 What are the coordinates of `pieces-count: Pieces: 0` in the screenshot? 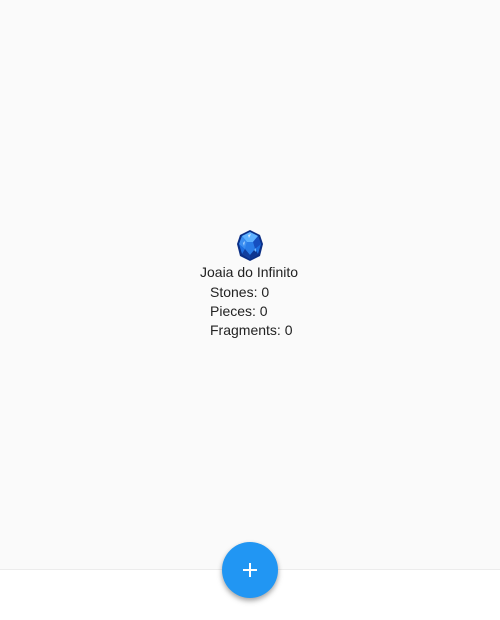 It's located at (239, 311).